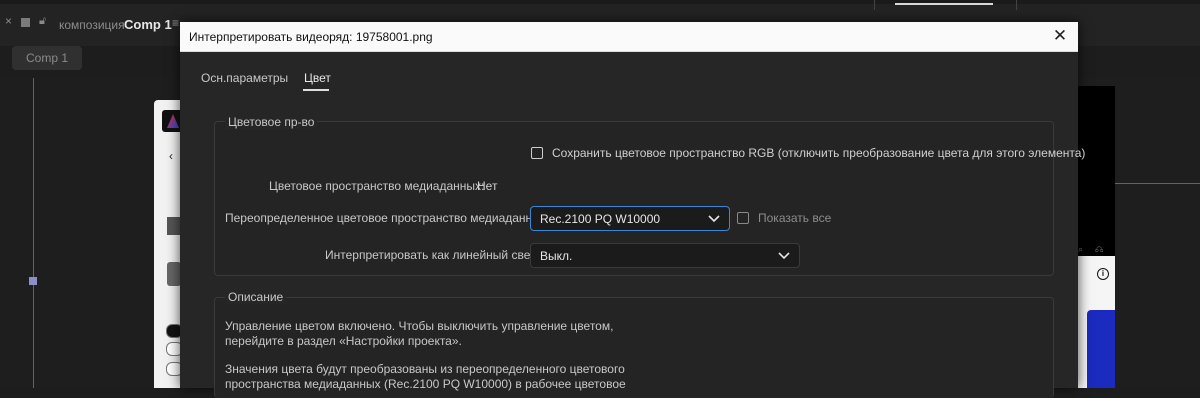 This screenshot has height=398, width=1200. I want to click on chevron-left-icon: ‹, so click(171, 156).